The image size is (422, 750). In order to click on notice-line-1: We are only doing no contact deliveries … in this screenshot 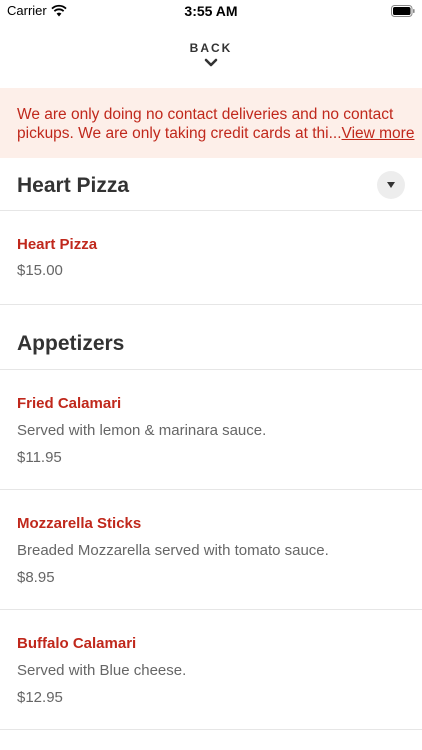, I will do `click(205, 114)`.